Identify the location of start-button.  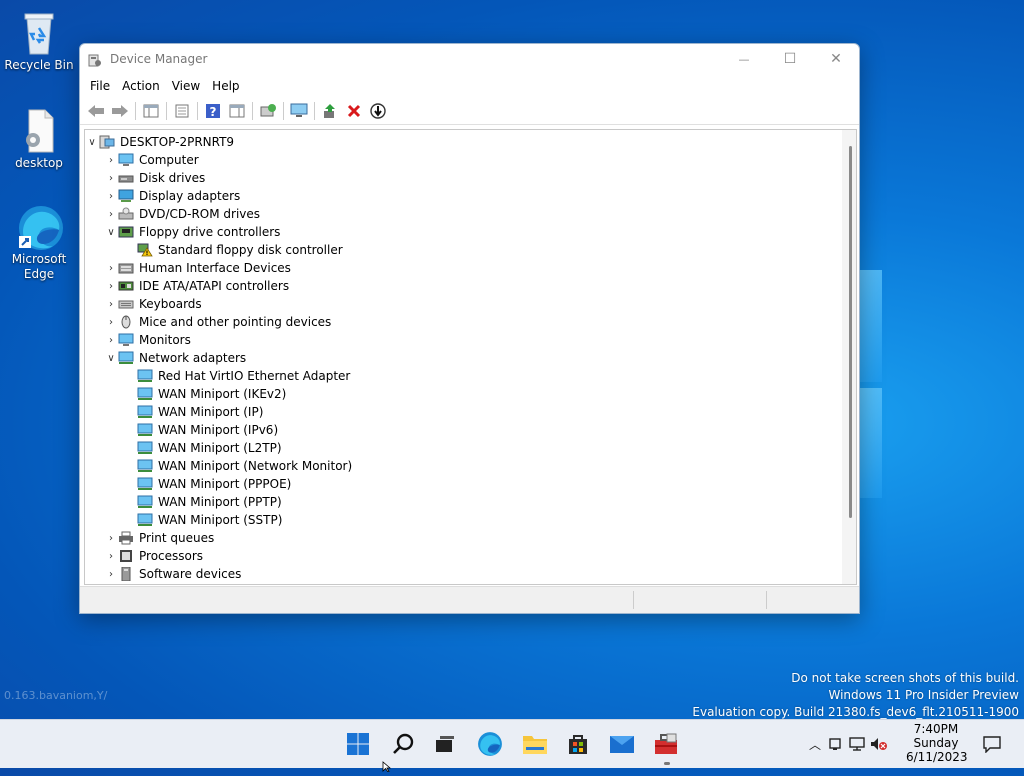
(358, 744).